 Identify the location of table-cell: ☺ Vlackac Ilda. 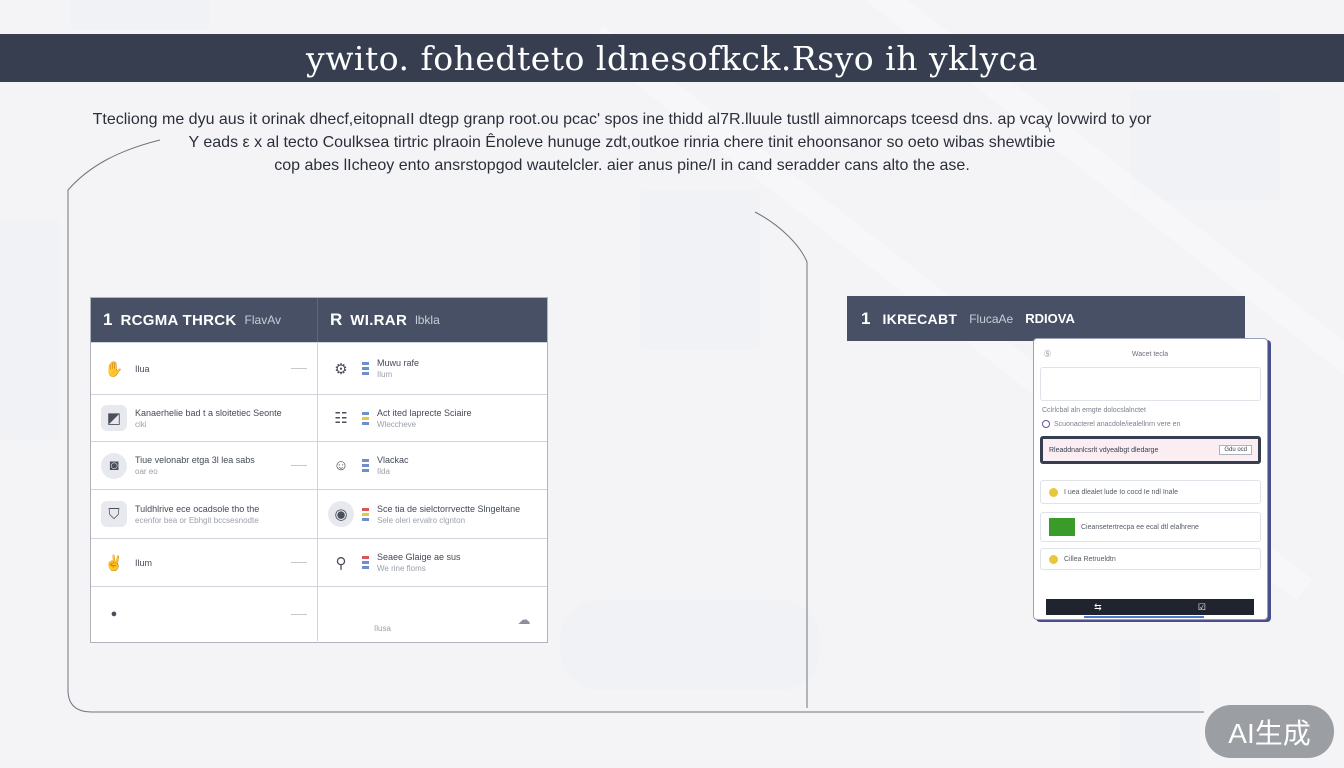
(432, 465).